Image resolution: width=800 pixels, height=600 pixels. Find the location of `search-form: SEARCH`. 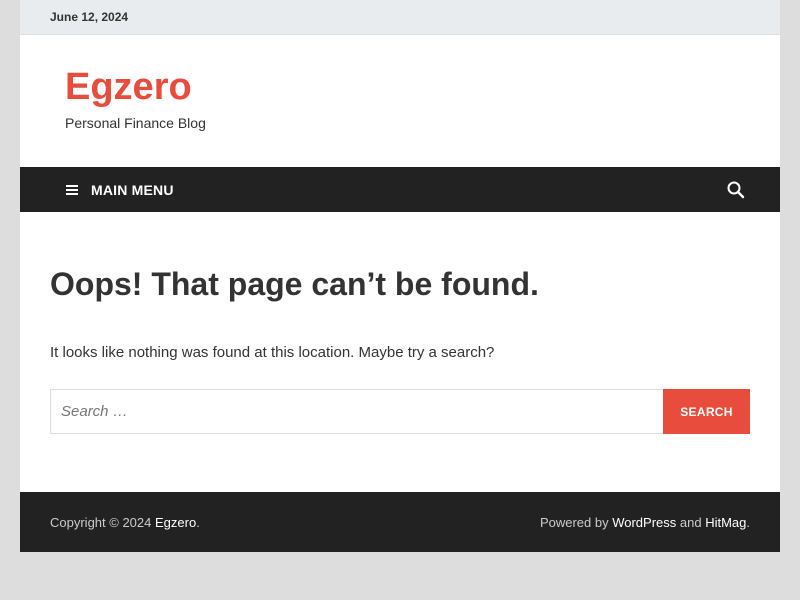

search-form: SEARCH is located at coordinates (400, 411).